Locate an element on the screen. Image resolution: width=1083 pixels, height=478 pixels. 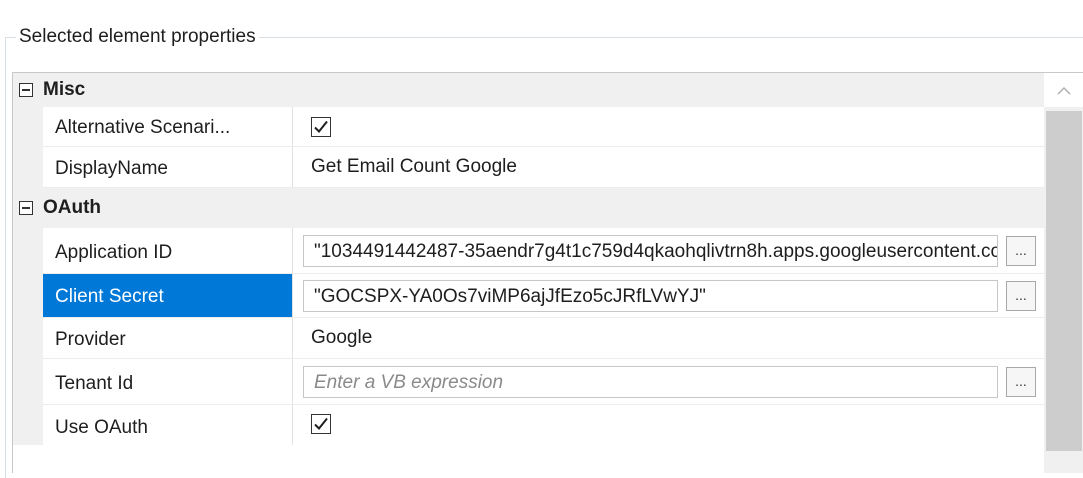
scroll-thumb is located at coordinates (1064, 281).